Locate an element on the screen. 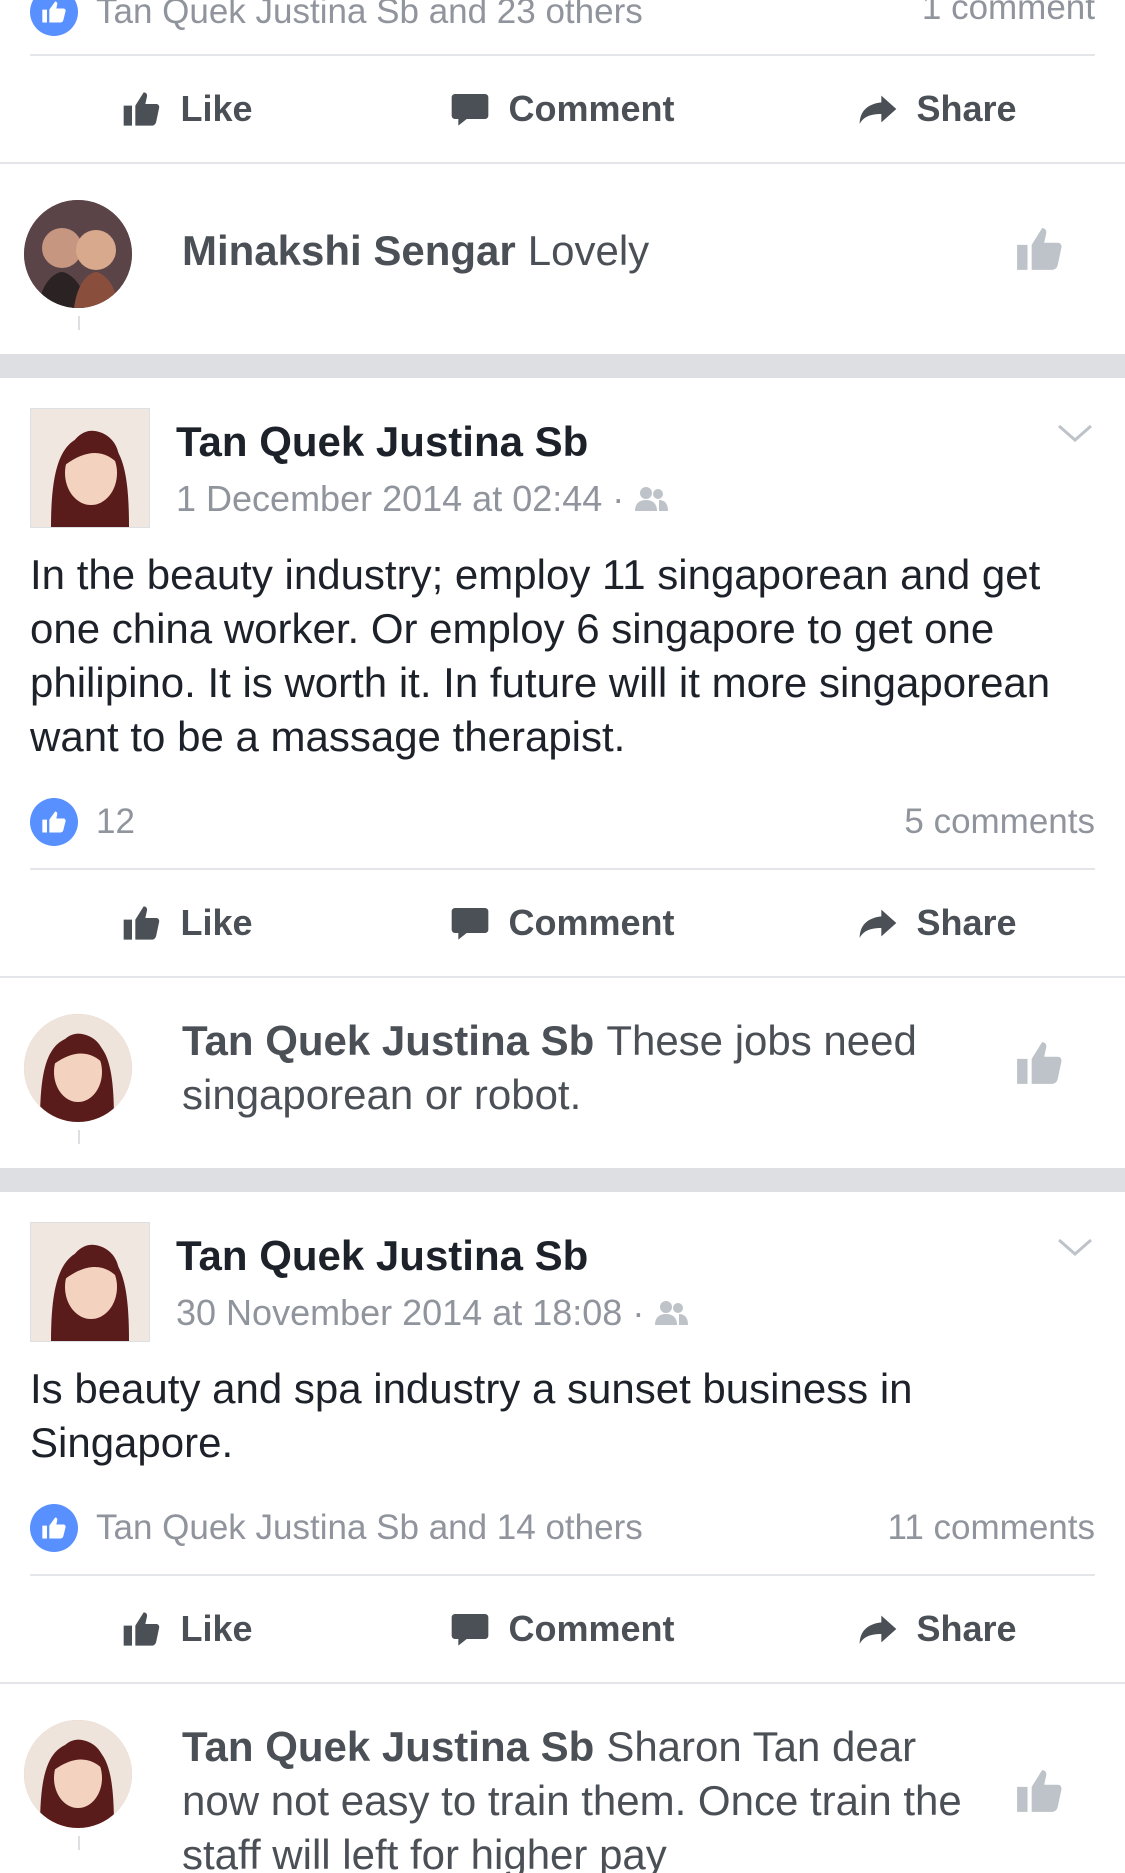  post-stats: 12 5 comments is located at coordinates (562, 823).